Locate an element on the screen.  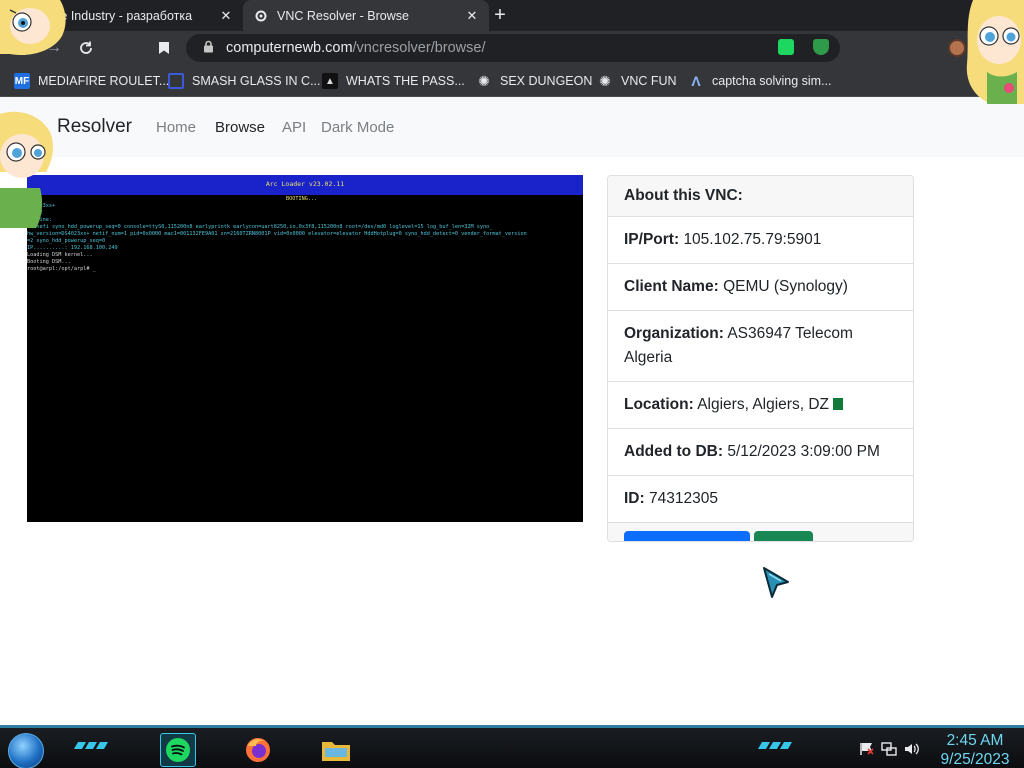
row-value: QEMU (Synology) is located at coordinates (785, 286).